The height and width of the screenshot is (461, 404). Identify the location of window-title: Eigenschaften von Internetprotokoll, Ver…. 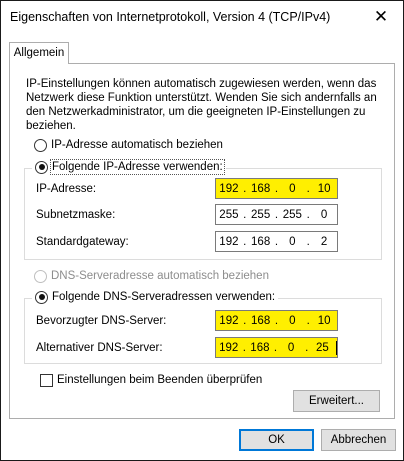
(170, 17).